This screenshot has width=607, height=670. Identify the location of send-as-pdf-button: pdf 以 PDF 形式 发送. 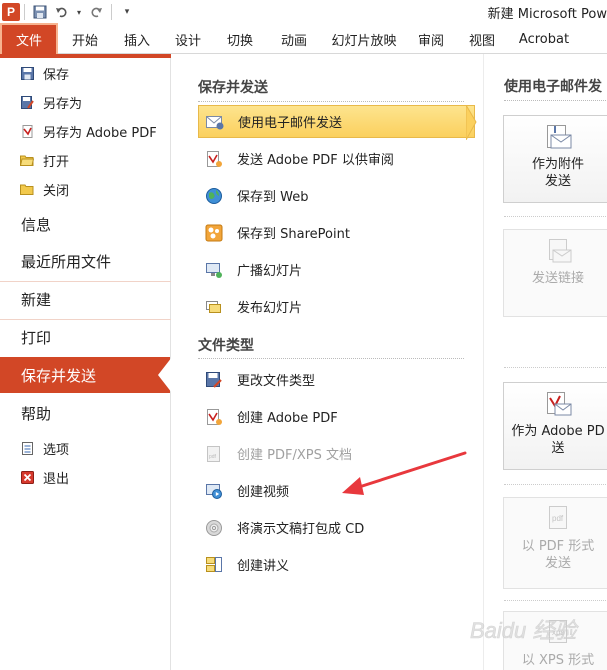
(555, 543).